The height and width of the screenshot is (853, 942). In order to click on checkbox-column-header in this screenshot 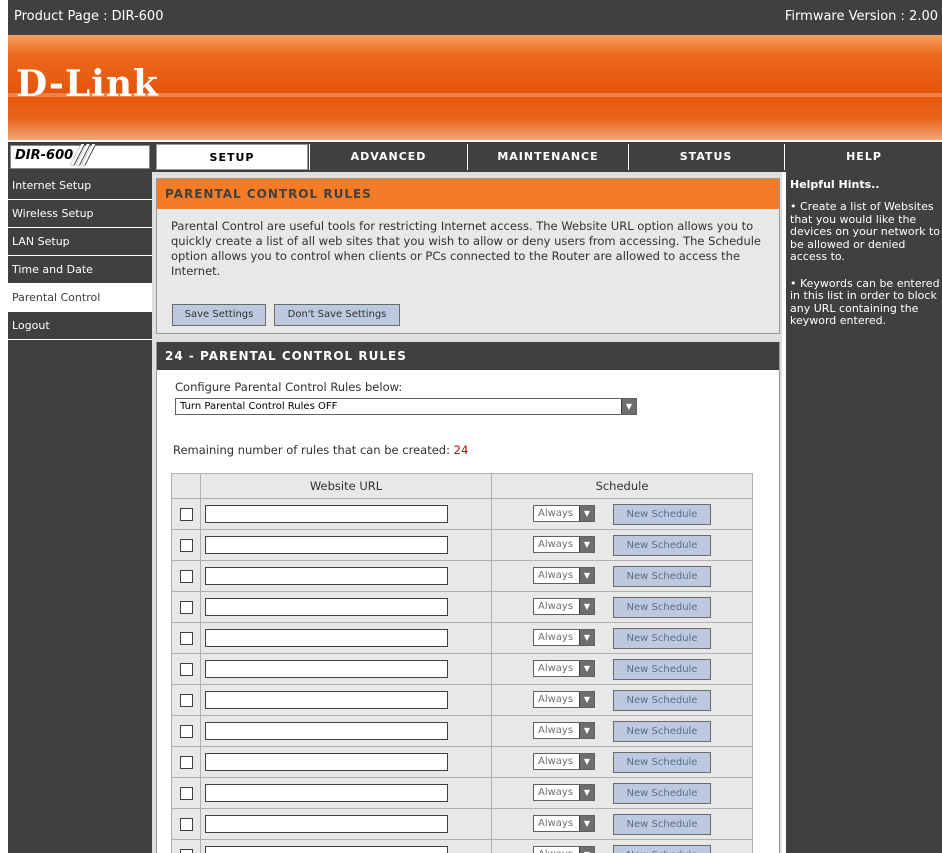, I will do `click(186, 486)`.